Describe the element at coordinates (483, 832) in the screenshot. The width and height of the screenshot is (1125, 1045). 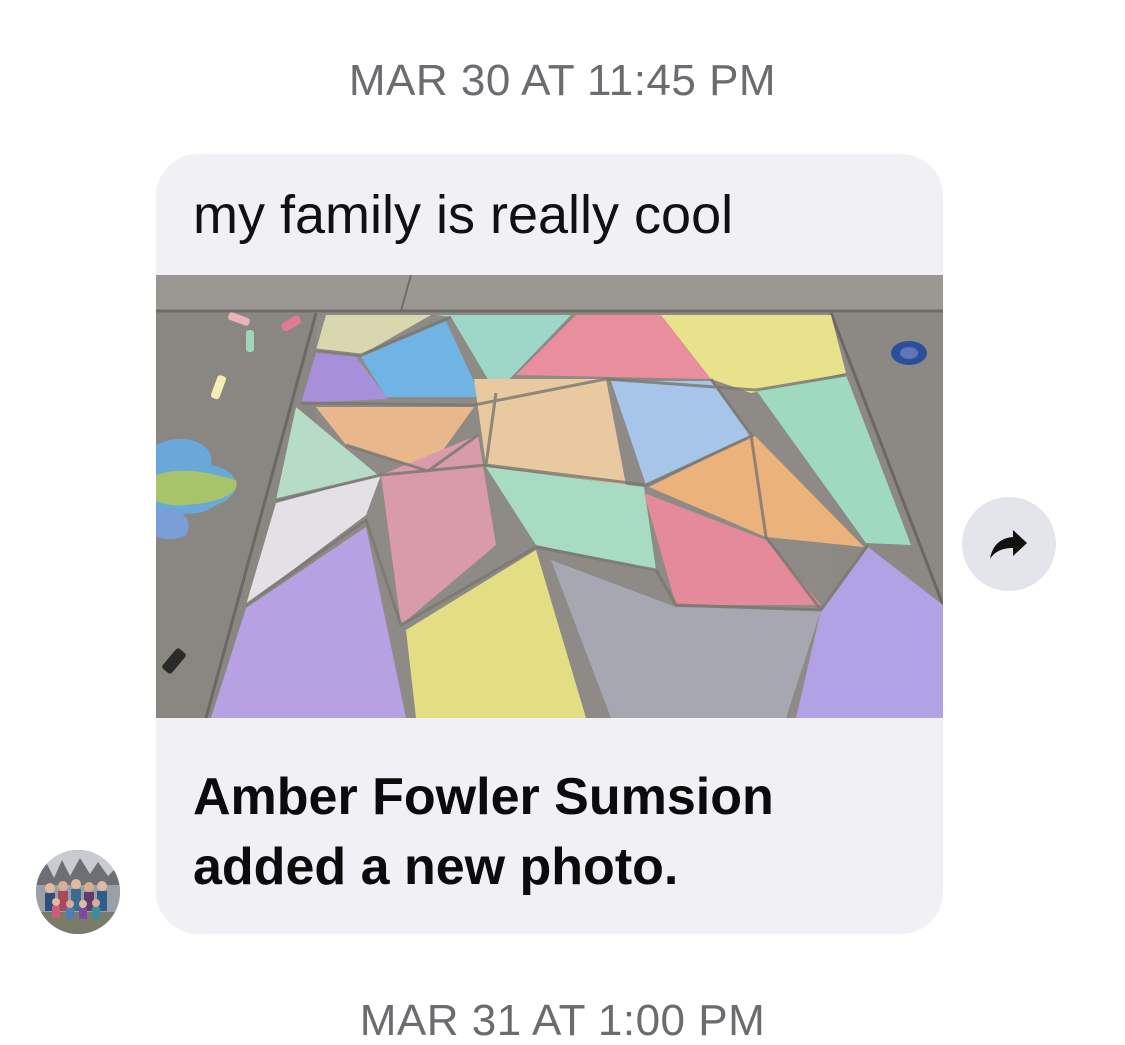
I see `share-caption: Amber Fowler Sumsion added a new photo.` at that location.